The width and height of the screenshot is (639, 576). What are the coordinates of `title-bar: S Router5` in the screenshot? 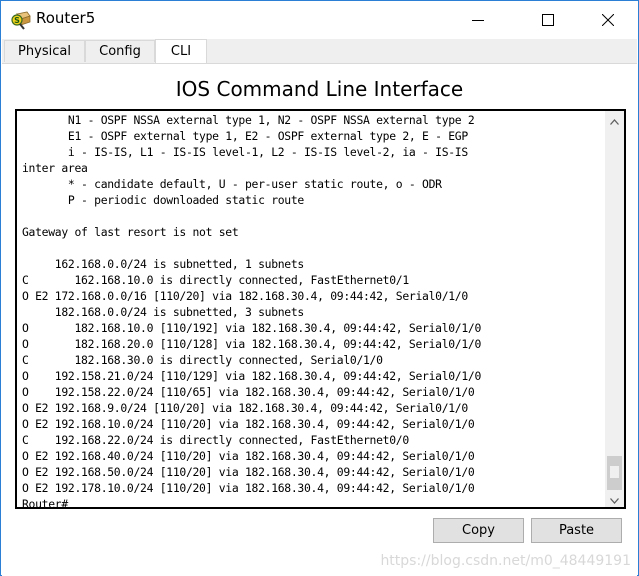 It's located at (319, 20).